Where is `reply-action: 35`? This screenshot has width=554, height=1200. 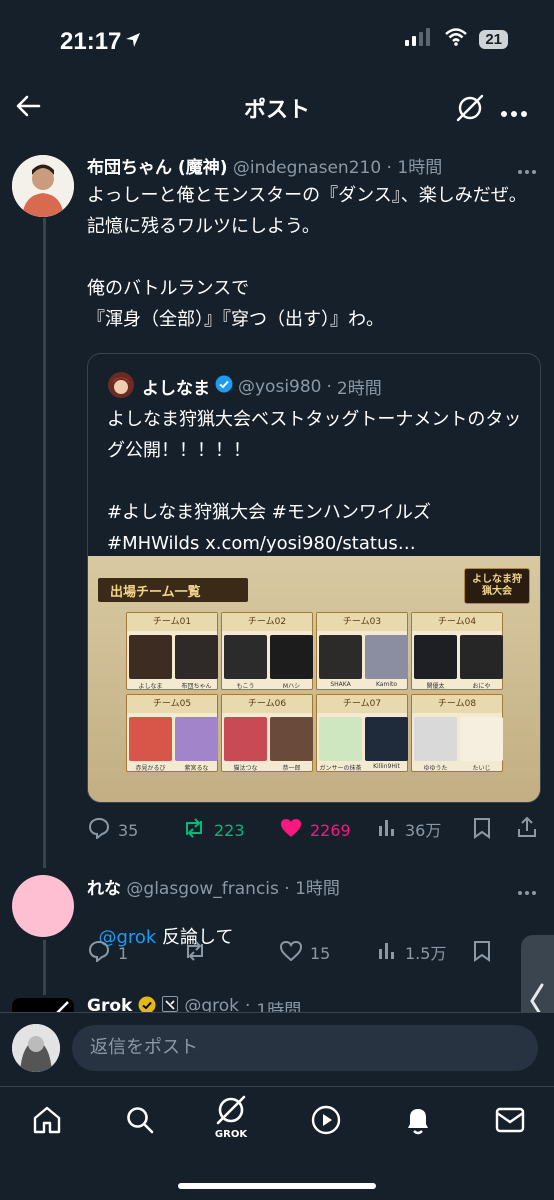
reply-action: 35 is located at coordinates (113, 830).